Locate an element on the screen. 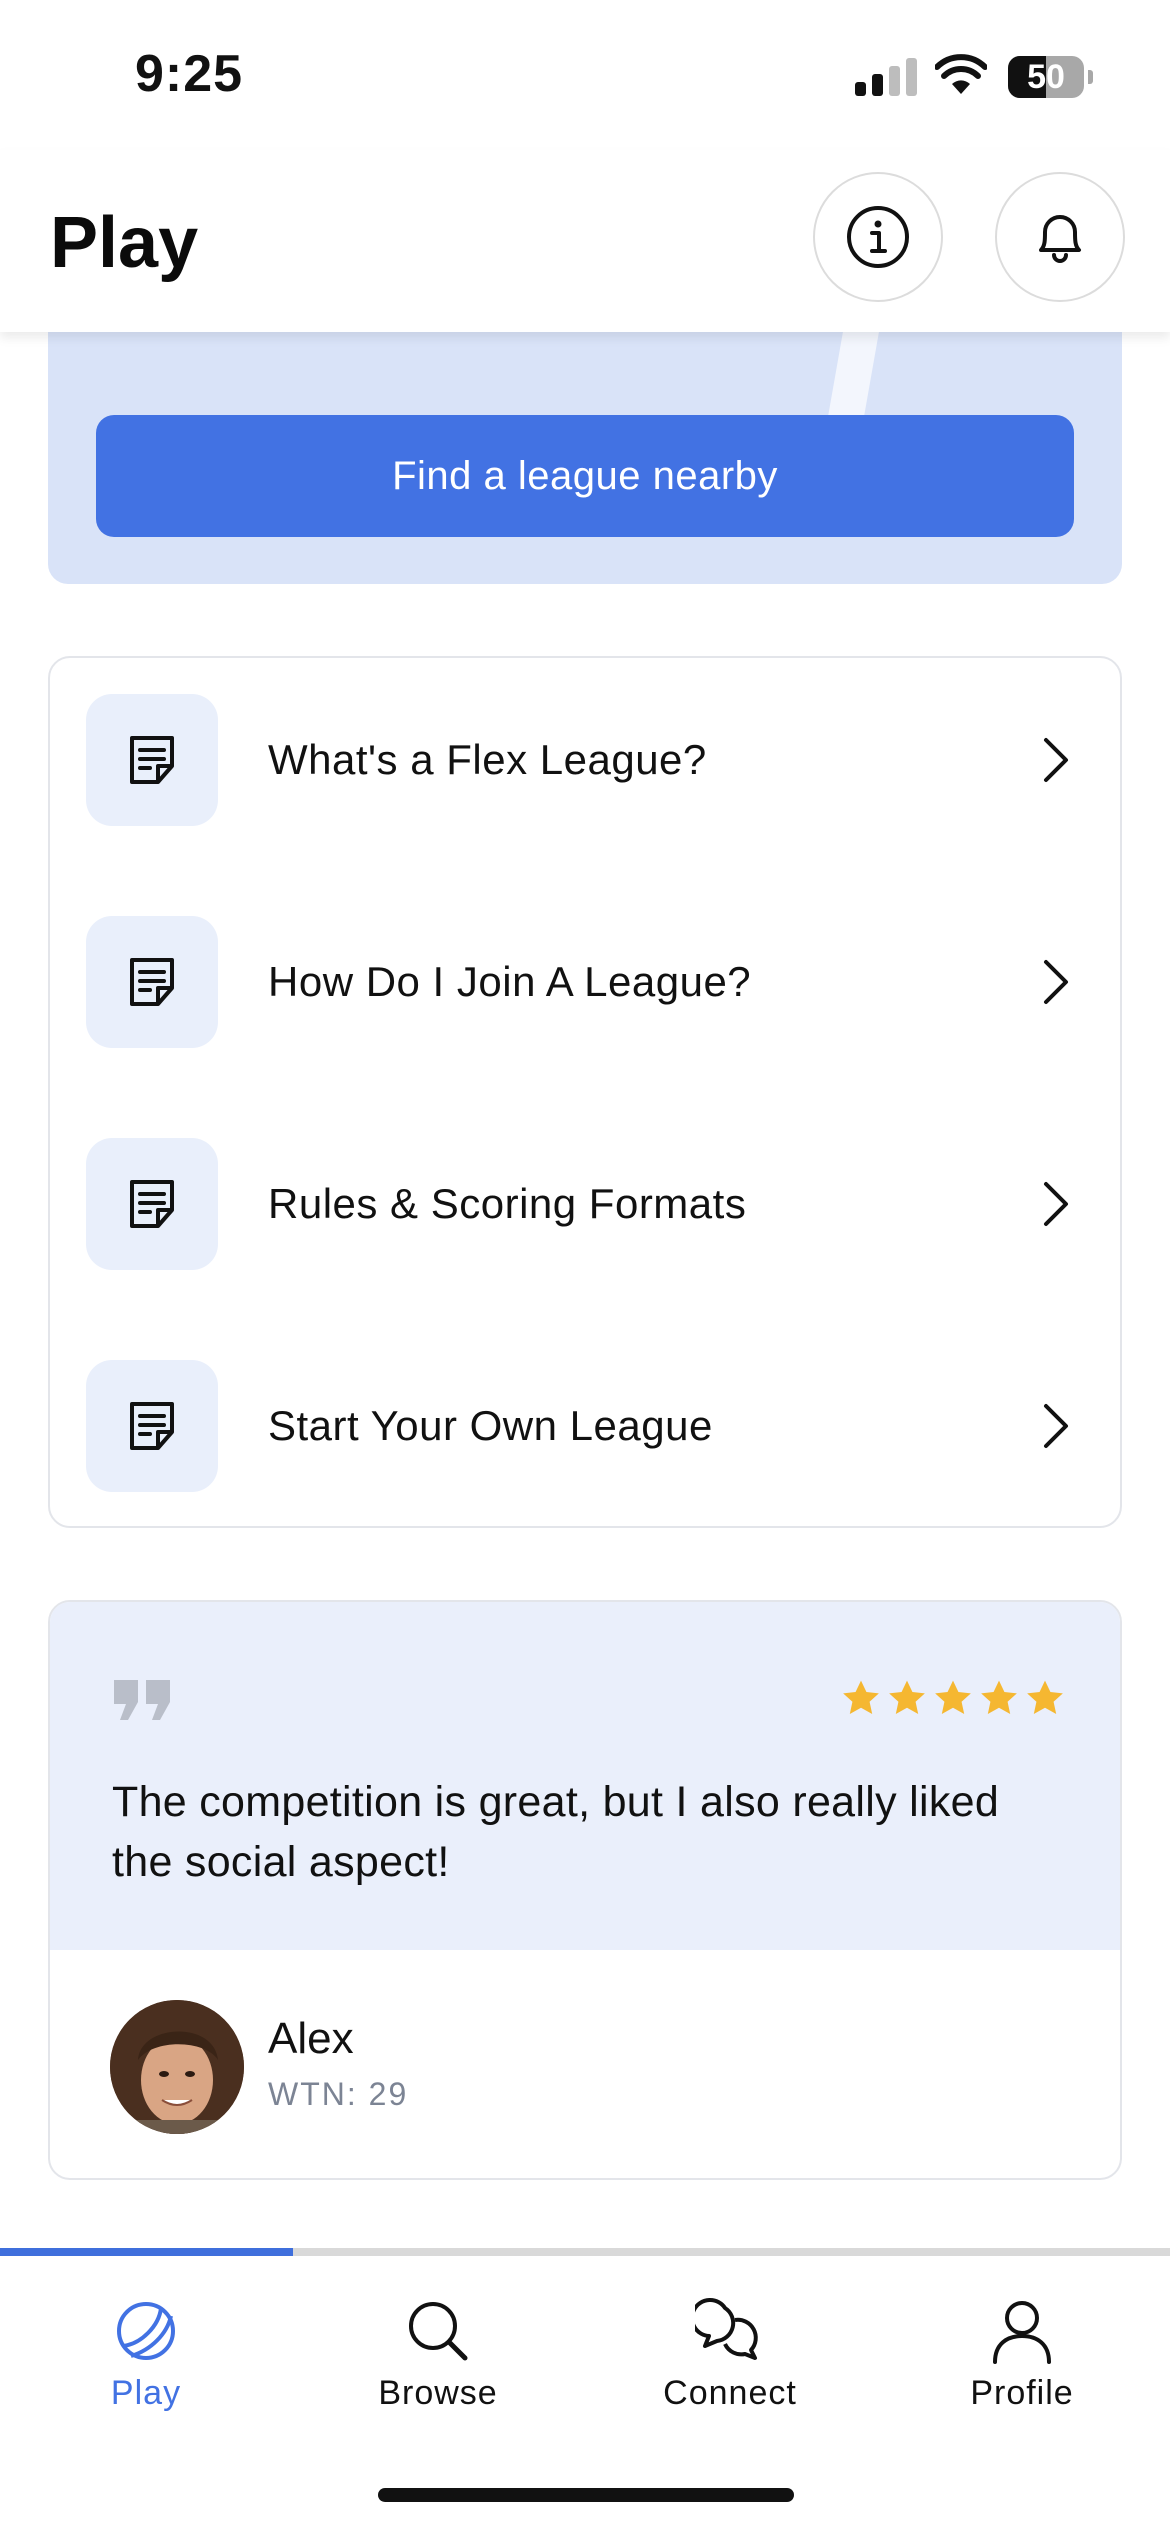  tab-browse: Browse is located at coordinates (438, 2356).